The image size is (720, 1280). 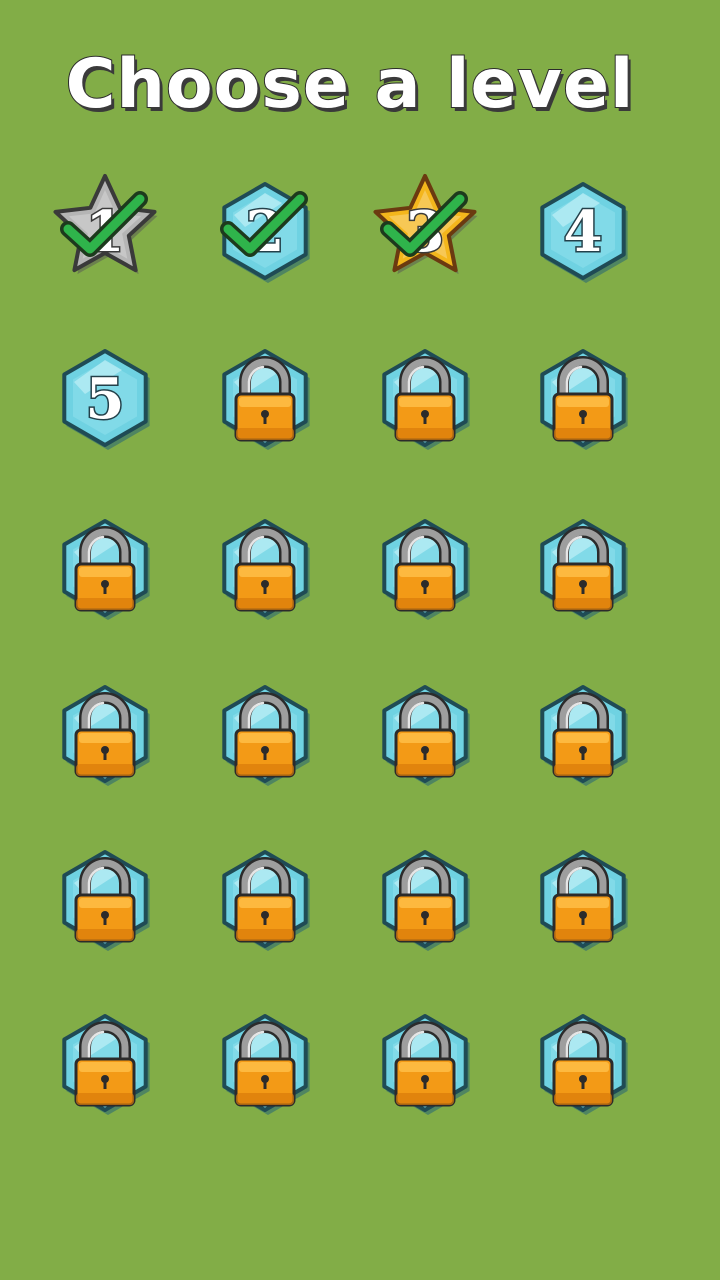 I want to click on level-5-button: 5, so click(x=105, y=397).